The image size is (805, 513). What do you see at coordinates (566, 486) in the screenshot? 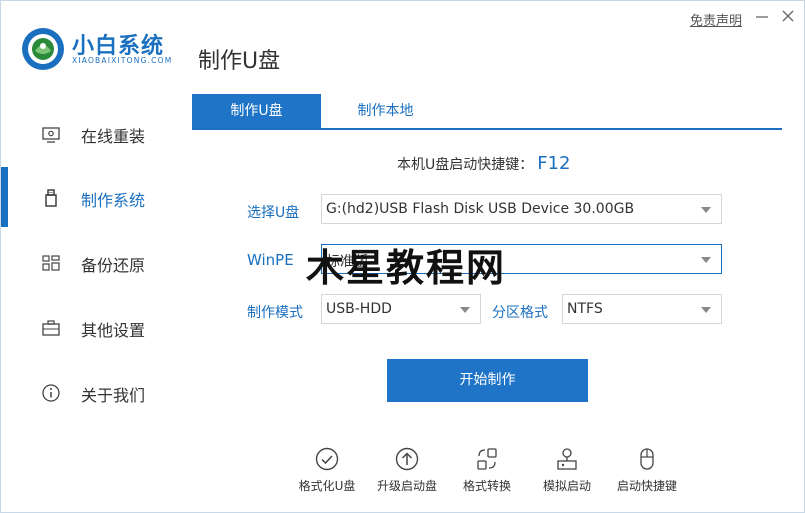
I see `tool-label: 模拟启动` at bounding box center [566, 486].